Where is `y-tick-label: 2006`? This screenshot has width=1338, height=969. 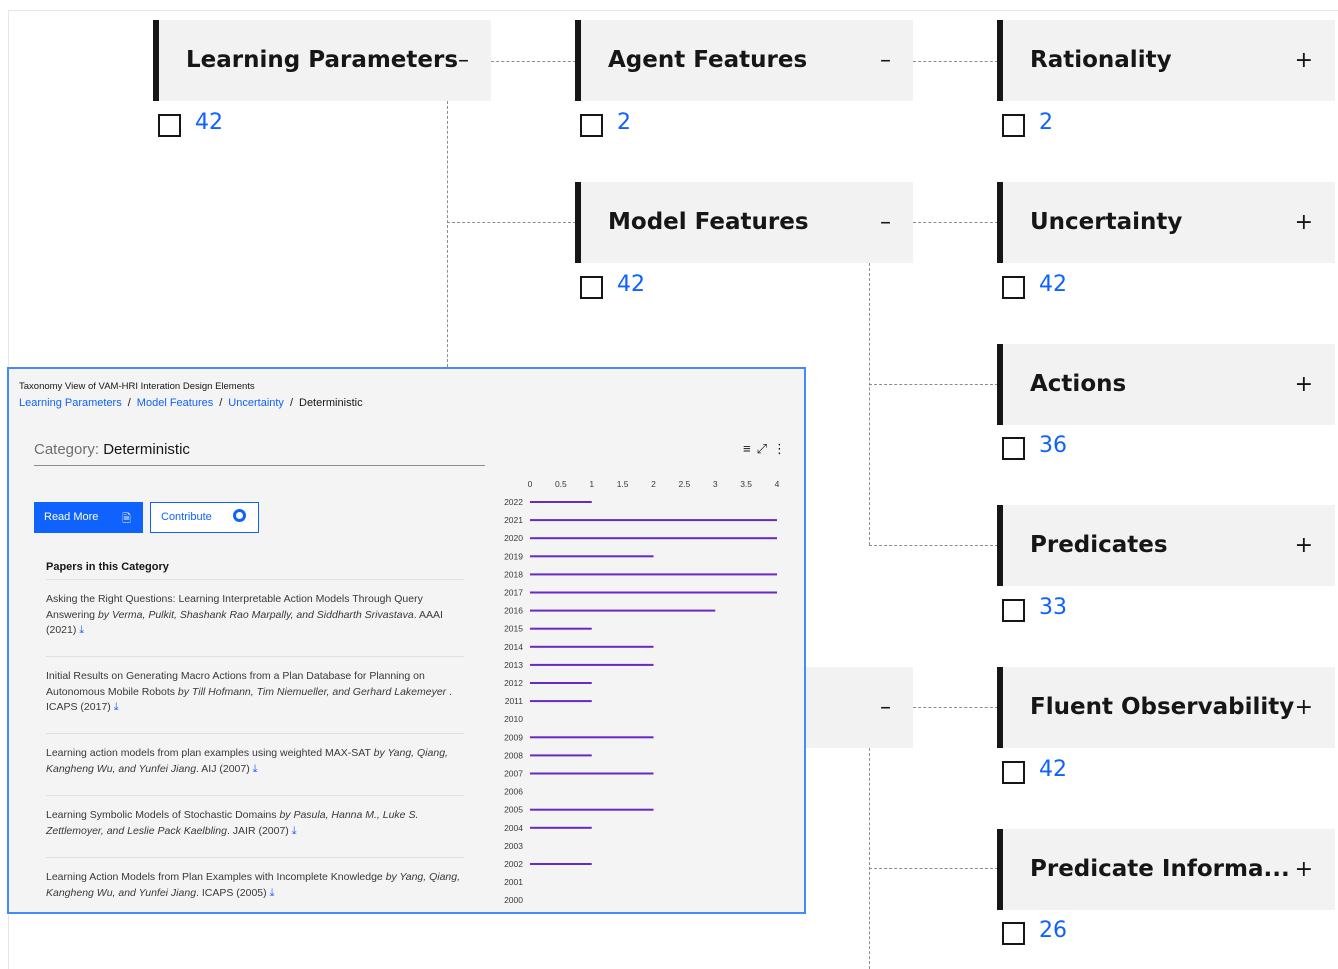
y-tick-label: 2006 is located at coordinates (513, 792).